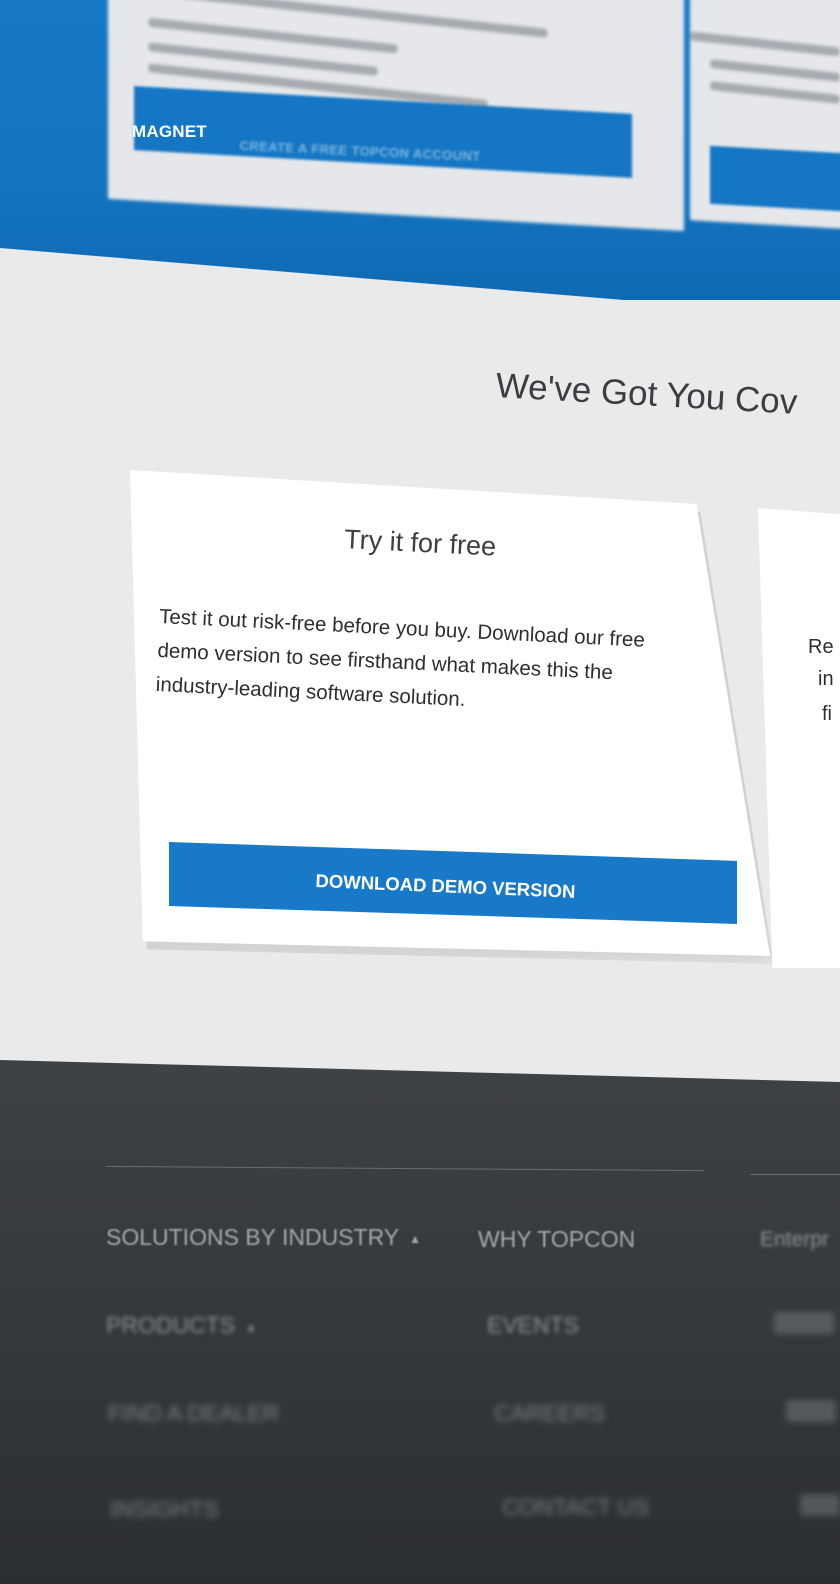  I want to click on next-card-text-2: in, so click(826, 679).